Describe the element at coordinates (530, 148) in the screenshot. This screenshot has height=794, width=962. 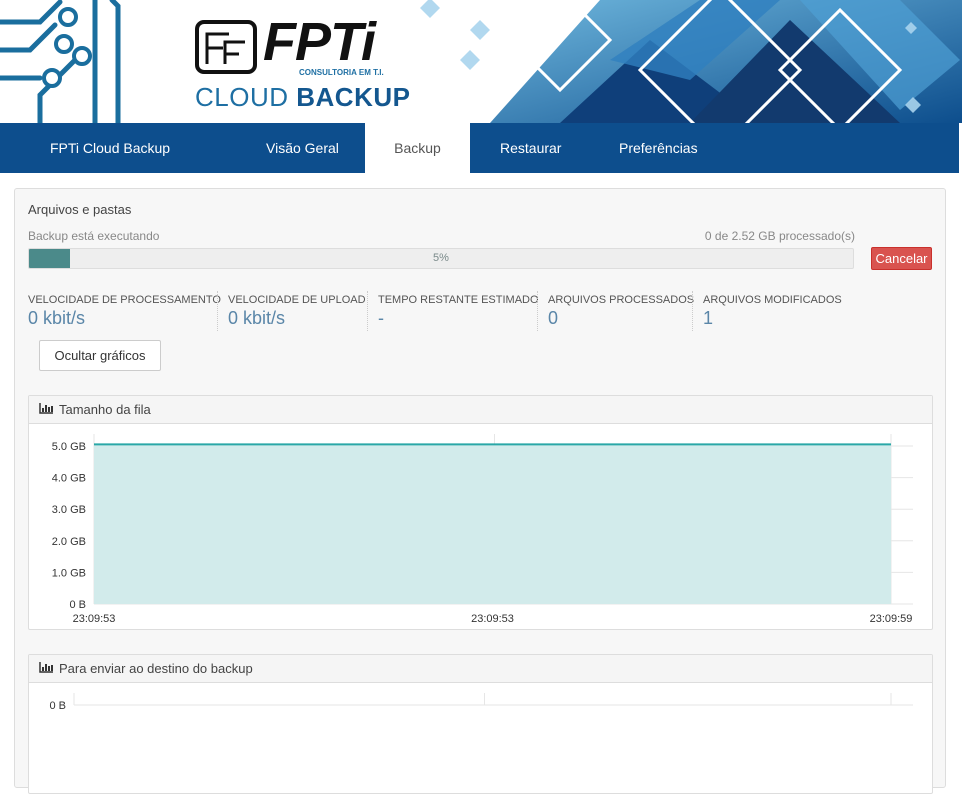
I see `nav-item-restore: Restaurar` at that location.